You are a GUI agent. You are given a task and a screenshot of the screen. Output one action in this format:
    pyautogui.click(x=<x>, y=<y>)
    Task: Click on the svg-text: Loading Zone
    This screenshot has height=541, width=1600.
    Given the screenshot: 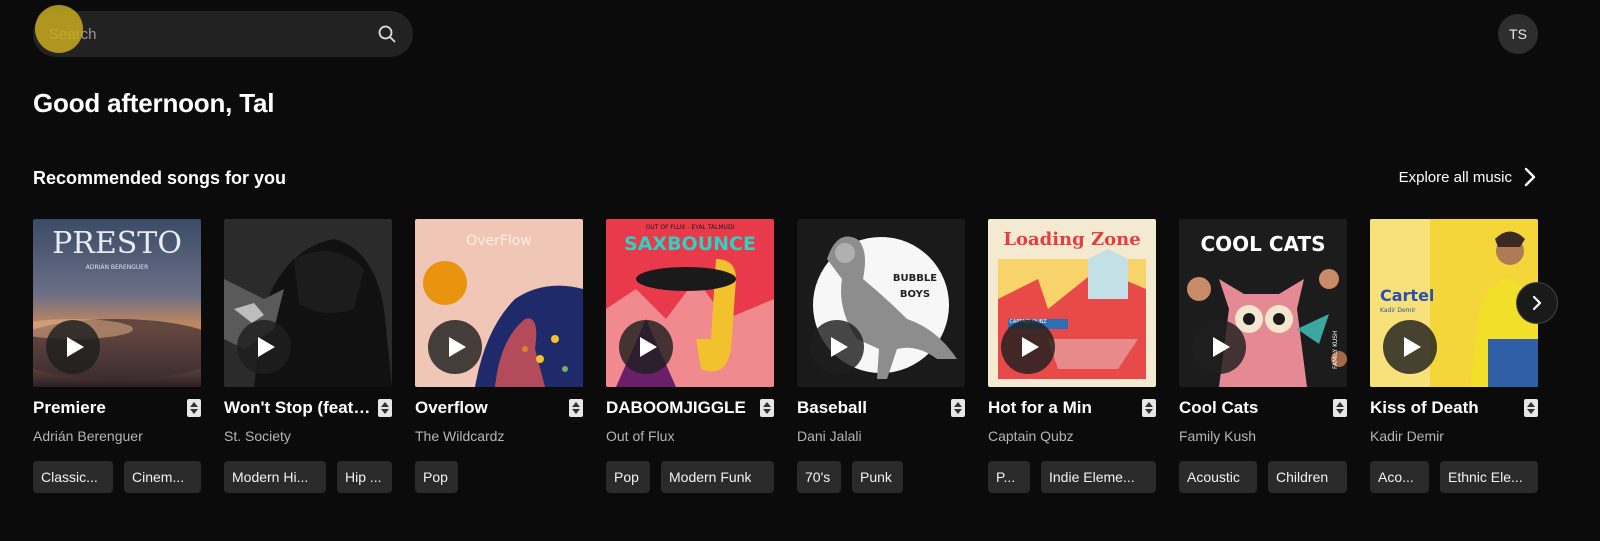 What is the action you would take?
    pyautogui.click(x=1071, y=239)
    